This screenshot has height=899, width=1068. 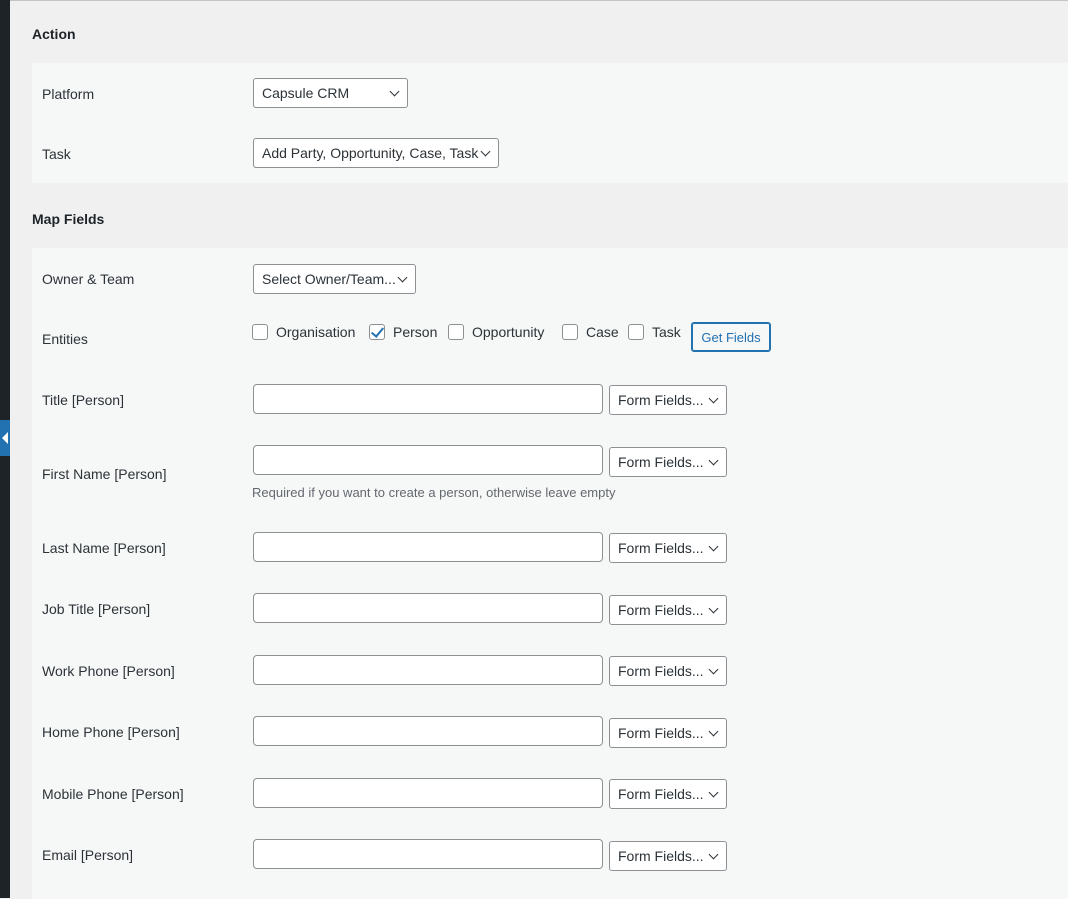 What do you see at coordinates (87, 855) in the screenshot?
I see `field-label-email: Email [Person]` at bounding box center [87, 855].